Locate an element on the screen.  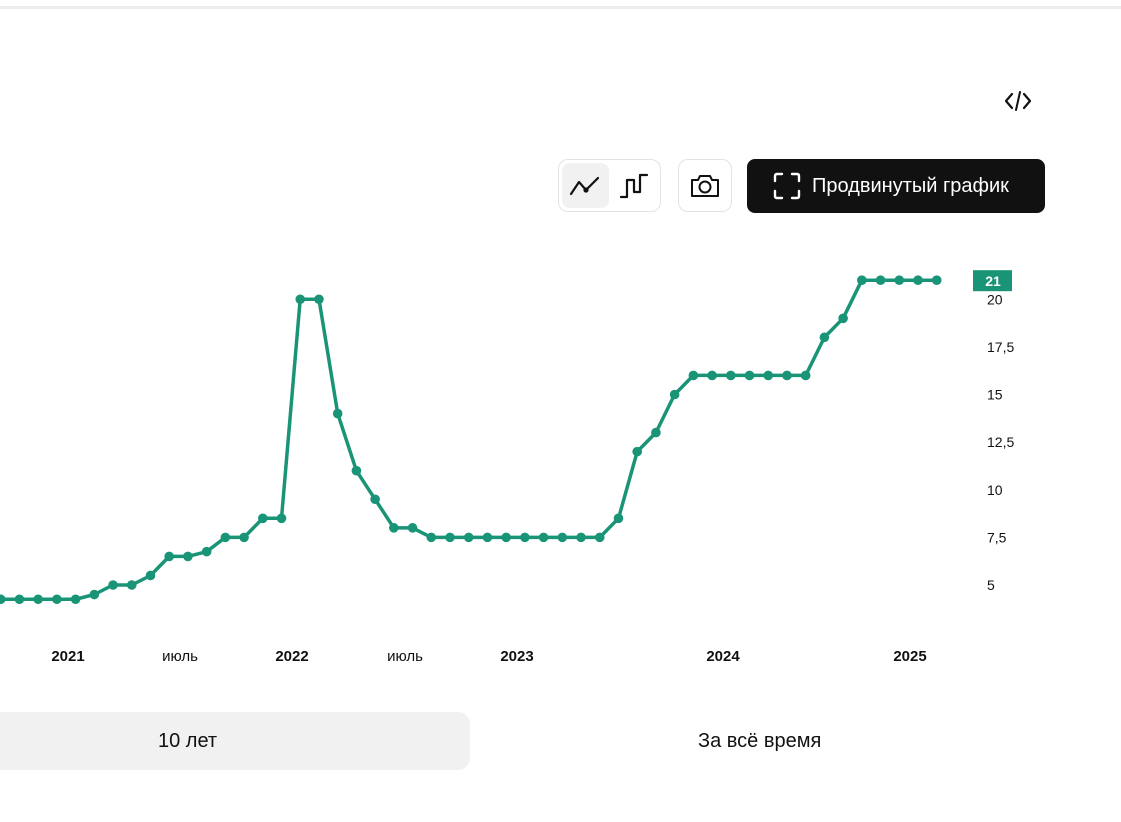
chart-type-toggle is located at coordinates (609, 185).